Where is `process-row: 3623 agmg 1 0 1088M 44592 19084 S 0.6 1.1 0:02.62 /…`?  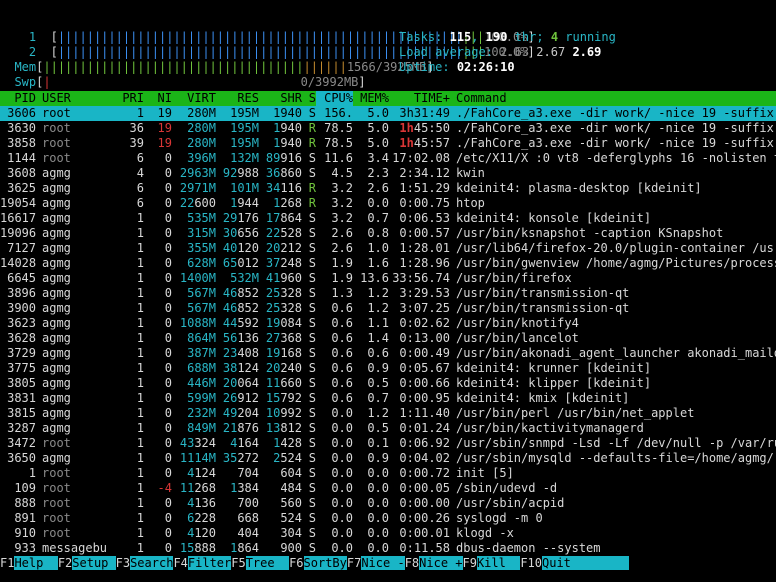
process-row: 3623 agmg 1 0 1088M 44592 19084 S 0.6 1.1 0:02.62 /… is located at coordinates (388, 323).